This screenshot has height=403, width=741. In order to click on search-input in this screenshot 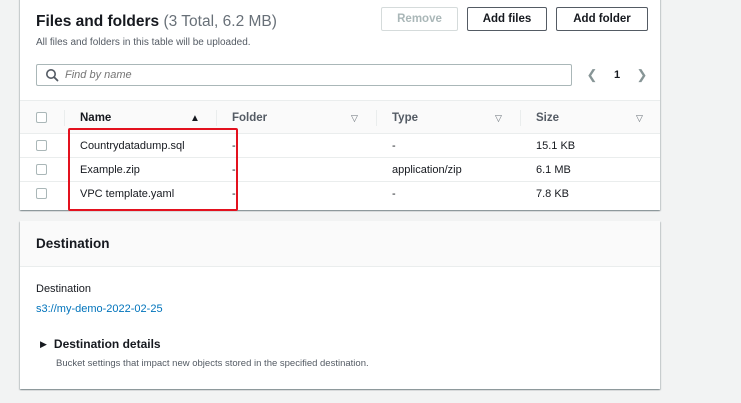, I will do `click(305, 75)`.